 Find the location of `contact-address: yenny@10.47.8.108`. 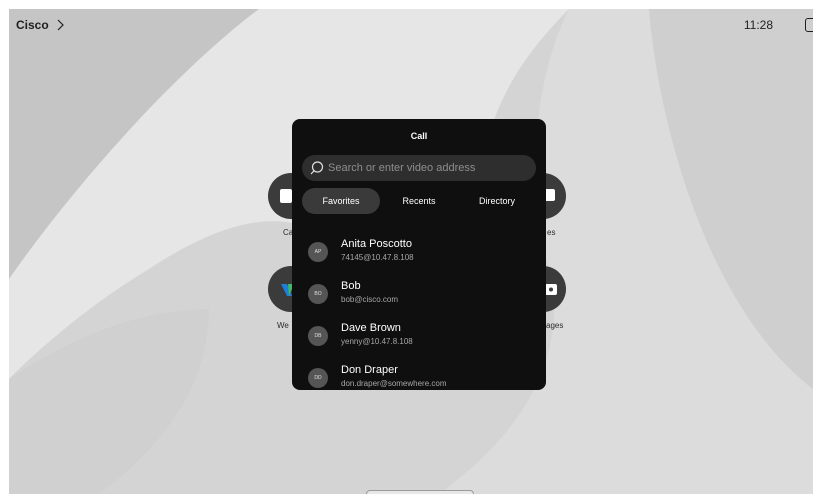

contact-address: yenny@10.47.8.108 is located at coordinates (377, 341).